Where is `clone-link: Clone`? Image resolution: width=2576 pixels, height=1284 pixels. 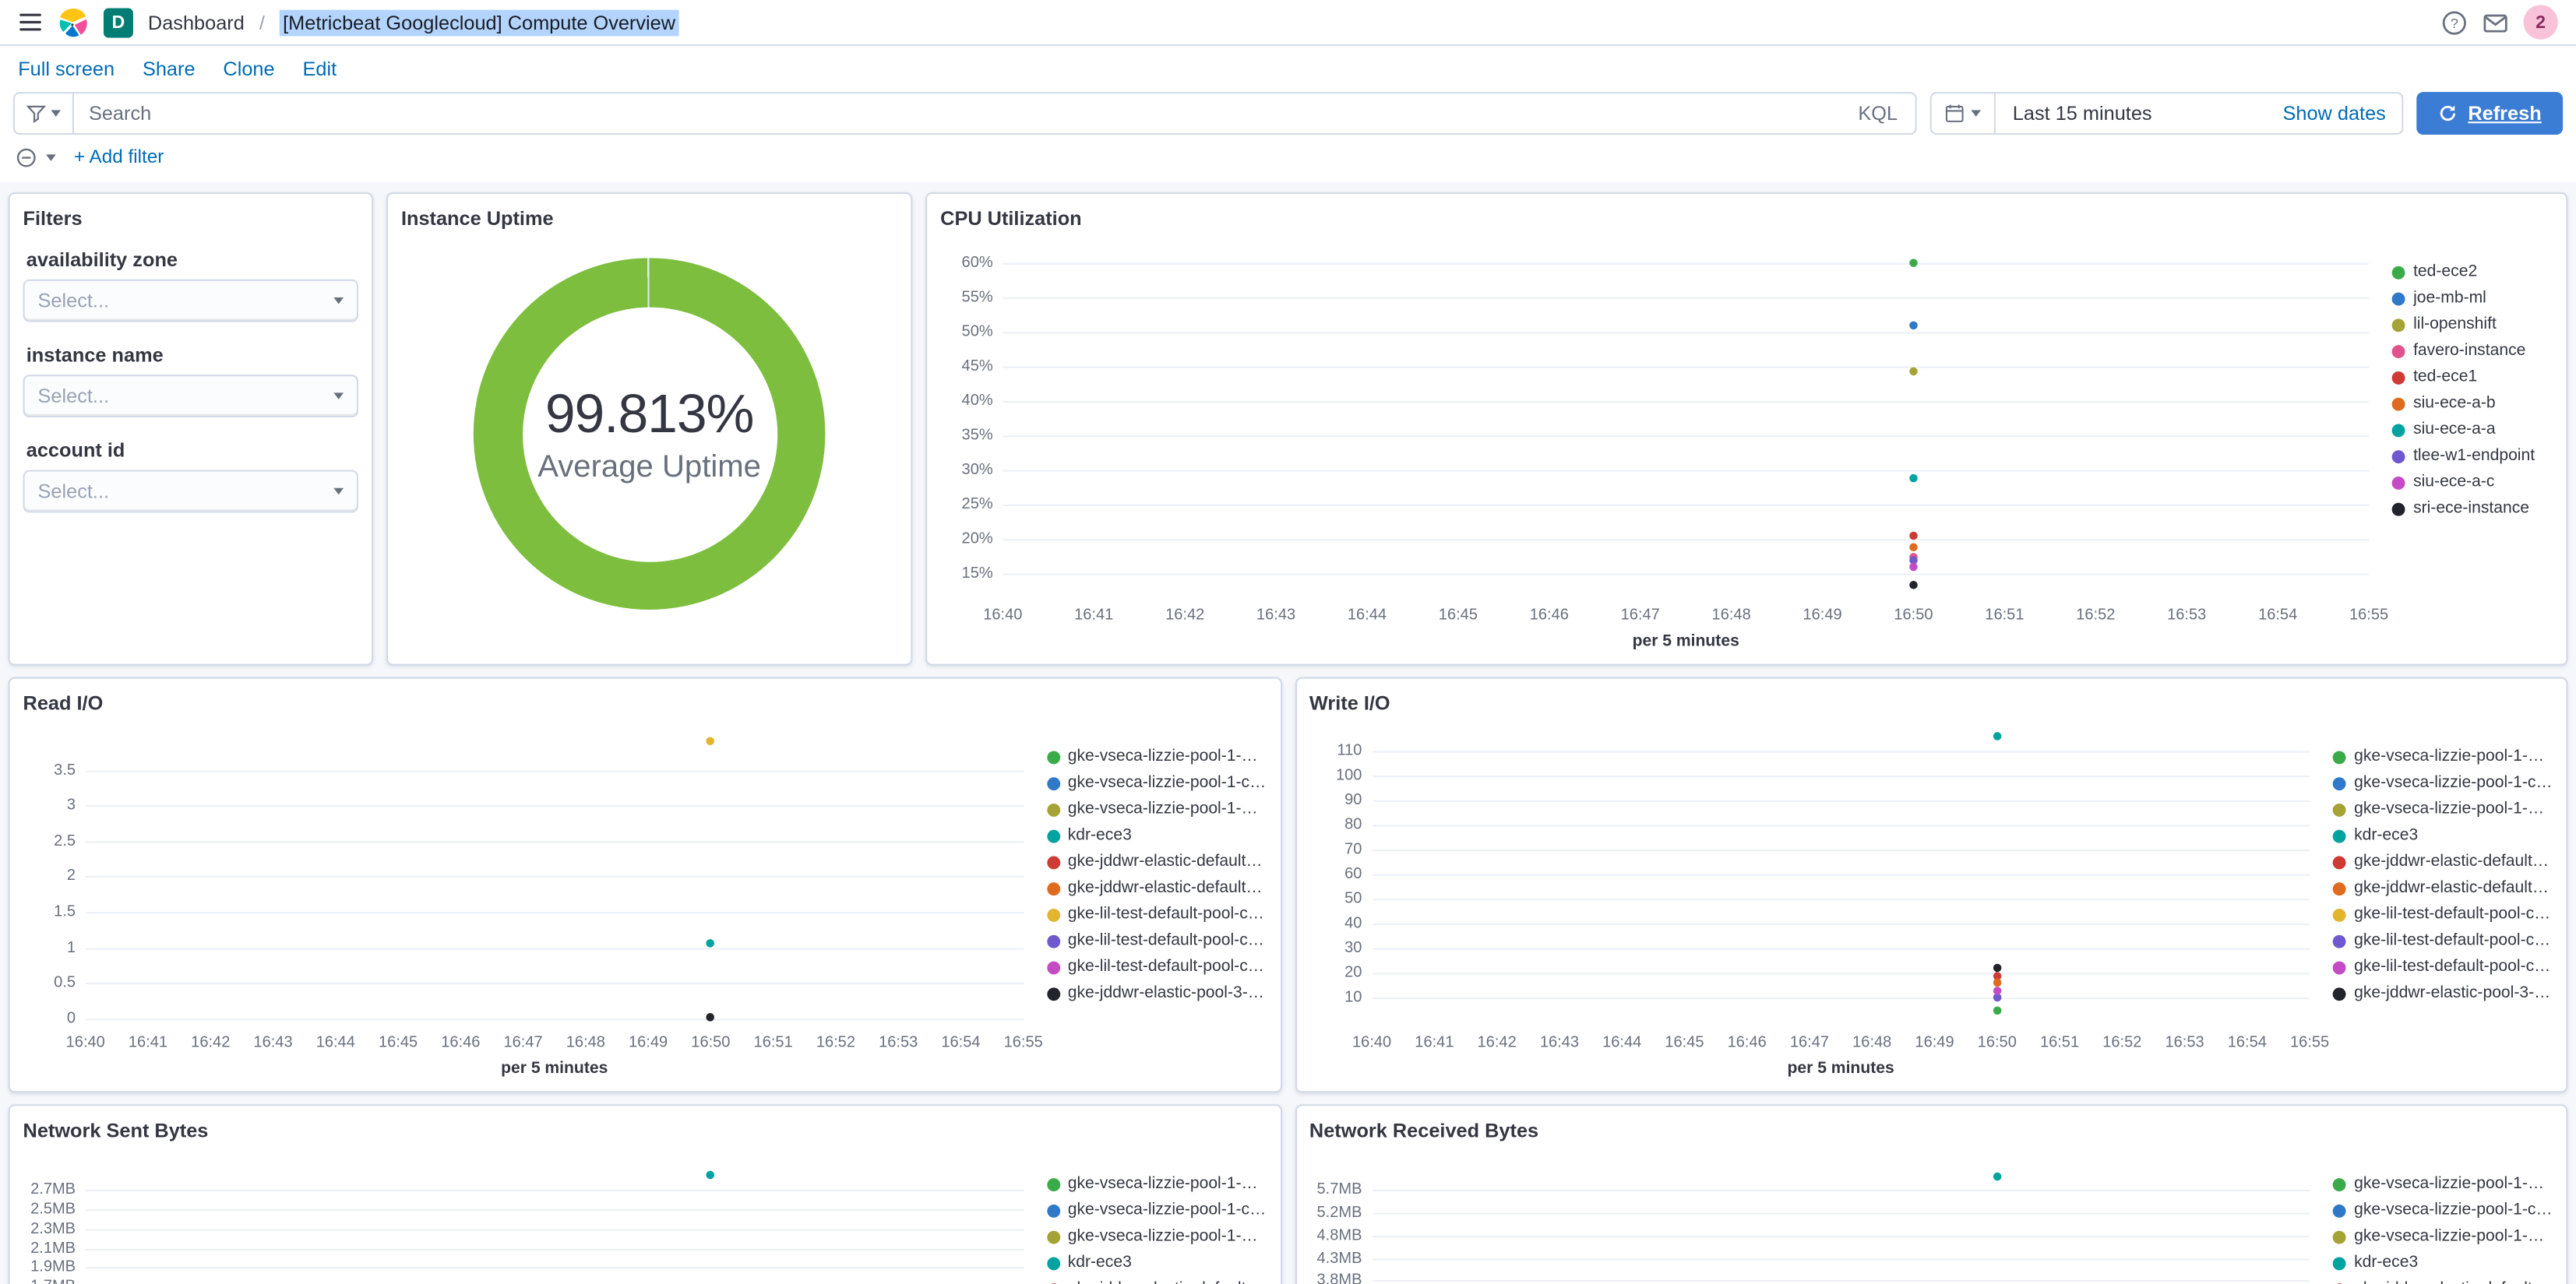 clone-link: Clone is located at coordinates (248, 69).